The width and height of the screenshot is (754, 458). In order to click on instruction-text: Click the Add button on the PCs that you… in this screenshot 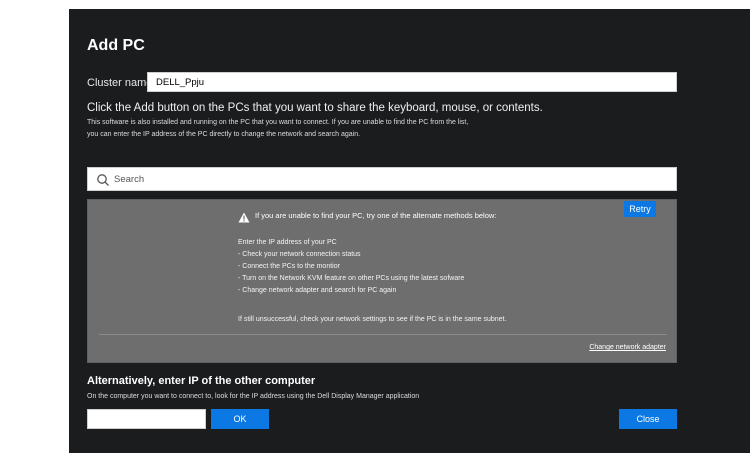, I will do `click(315, 108)`.